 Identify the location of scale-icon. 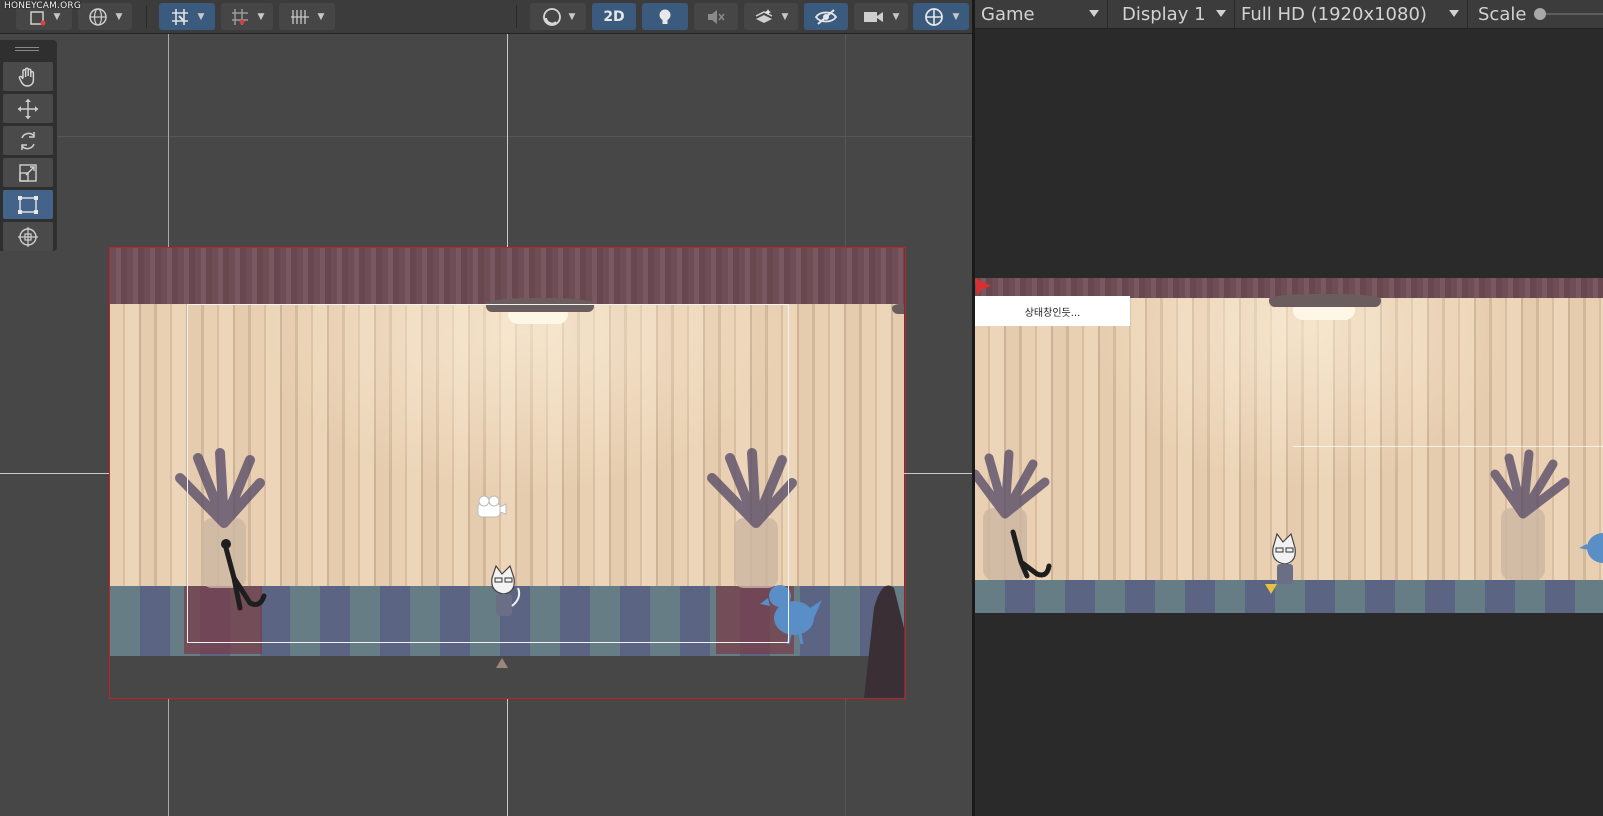
(28, 172).